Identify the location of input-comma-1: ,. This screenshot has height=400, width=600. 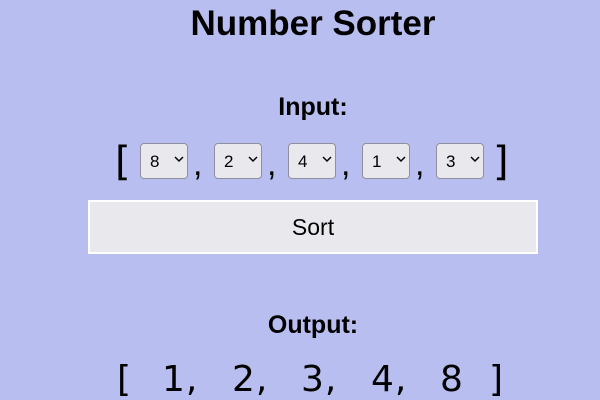
(198, 164).